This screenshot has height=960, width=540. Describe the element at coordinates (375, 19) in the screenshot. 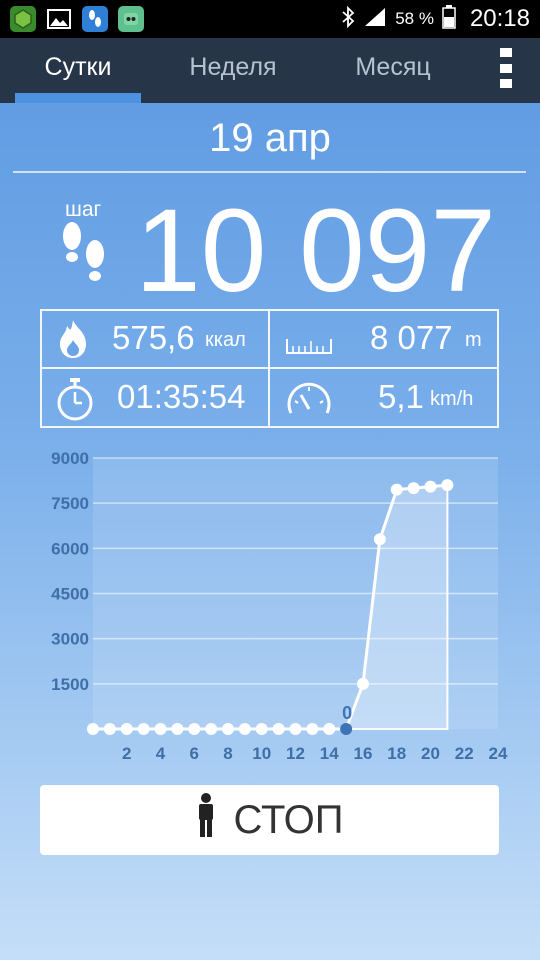

I see `signal-icon` at that location.